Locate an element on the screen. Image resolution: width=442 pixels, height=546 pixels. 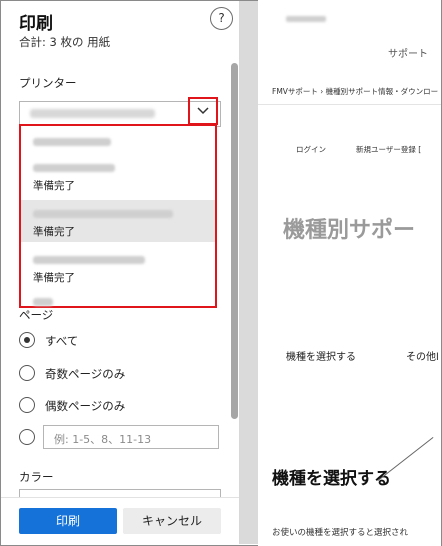
cancel-button: キャンセル is located at coordinates (172, 521).